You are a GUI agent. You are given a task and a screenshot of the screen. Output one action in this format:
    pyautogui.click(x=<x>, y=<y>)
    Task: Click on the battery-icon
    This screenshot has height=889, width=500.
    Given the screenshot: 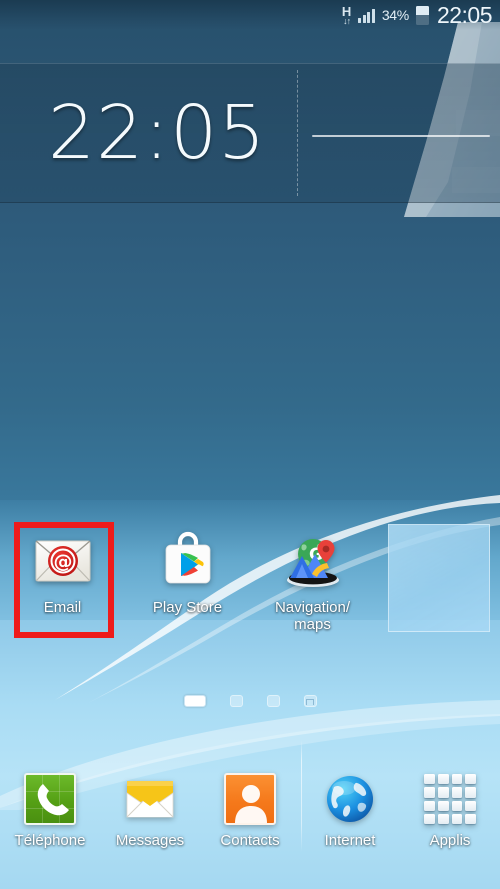 What is the action you would take?
    pyautogui.click(x=422, y=15)
    